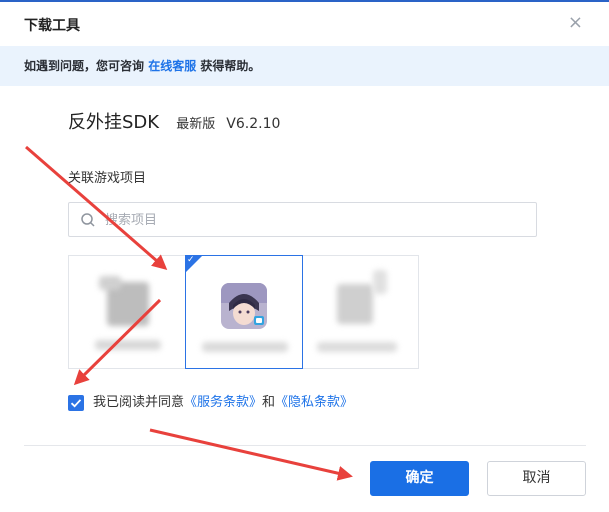  Describe the element at coordinates (536, 478) in the screenshot. I see `cancel-button: 取消` at that location.